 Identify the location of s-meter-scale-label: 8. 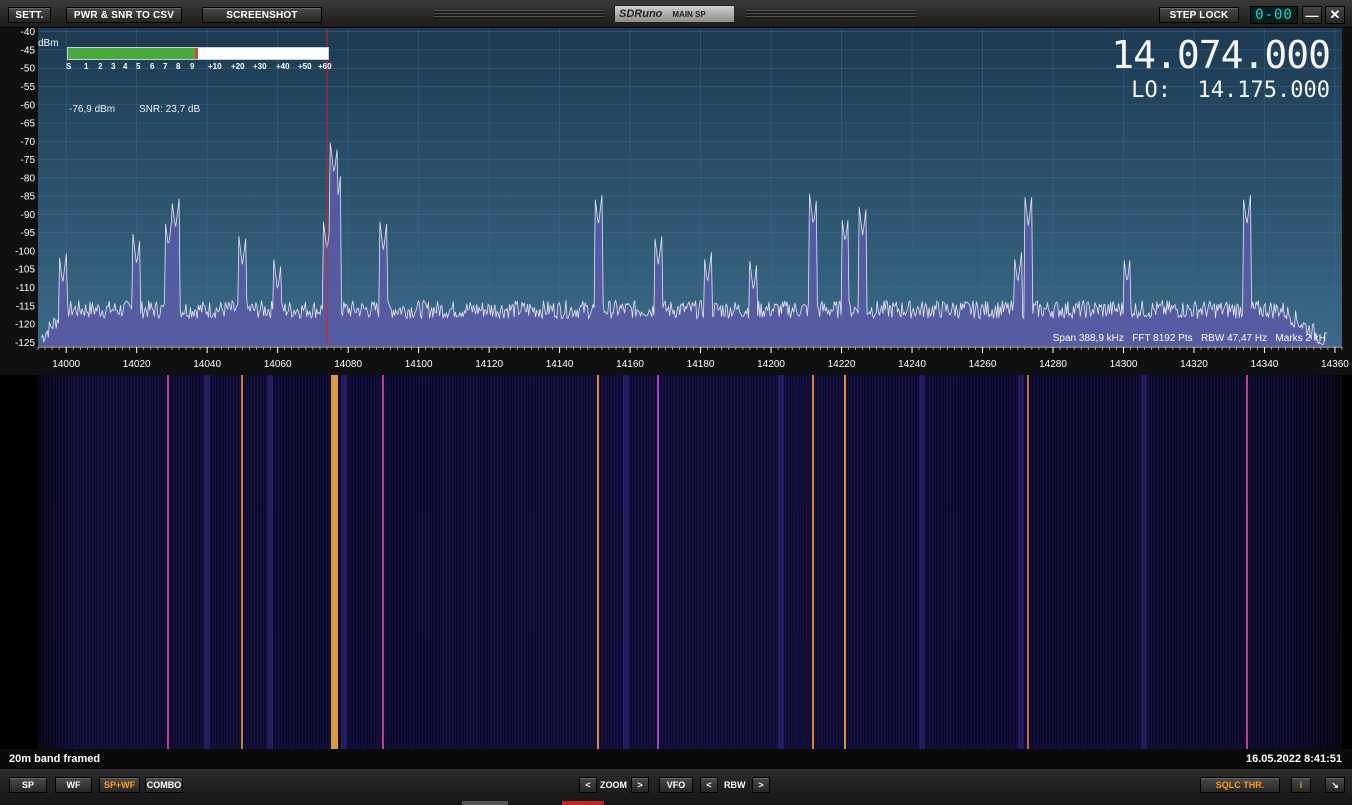
(178, 66).